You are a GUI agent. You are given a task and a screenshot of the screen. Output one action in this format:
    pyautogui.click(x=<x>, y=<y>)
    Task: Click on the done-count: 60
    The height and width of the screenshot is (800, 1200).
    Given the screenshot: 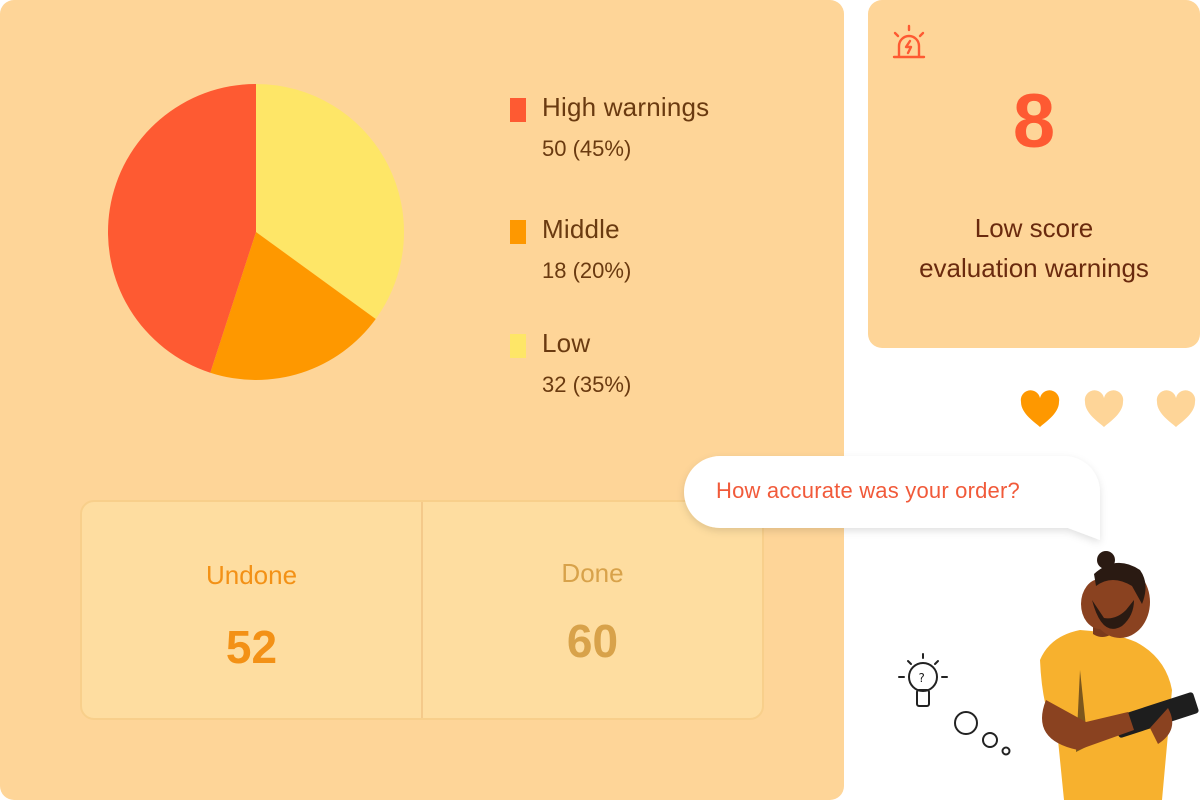 What is the action you would take?
    pyautogui.click(x=592, y=641)
    